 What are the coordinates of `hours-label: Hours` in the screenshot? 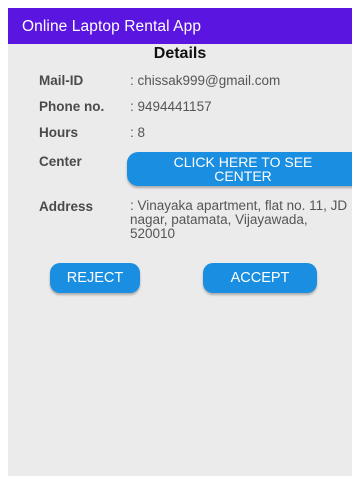 It's located at (59, 132).